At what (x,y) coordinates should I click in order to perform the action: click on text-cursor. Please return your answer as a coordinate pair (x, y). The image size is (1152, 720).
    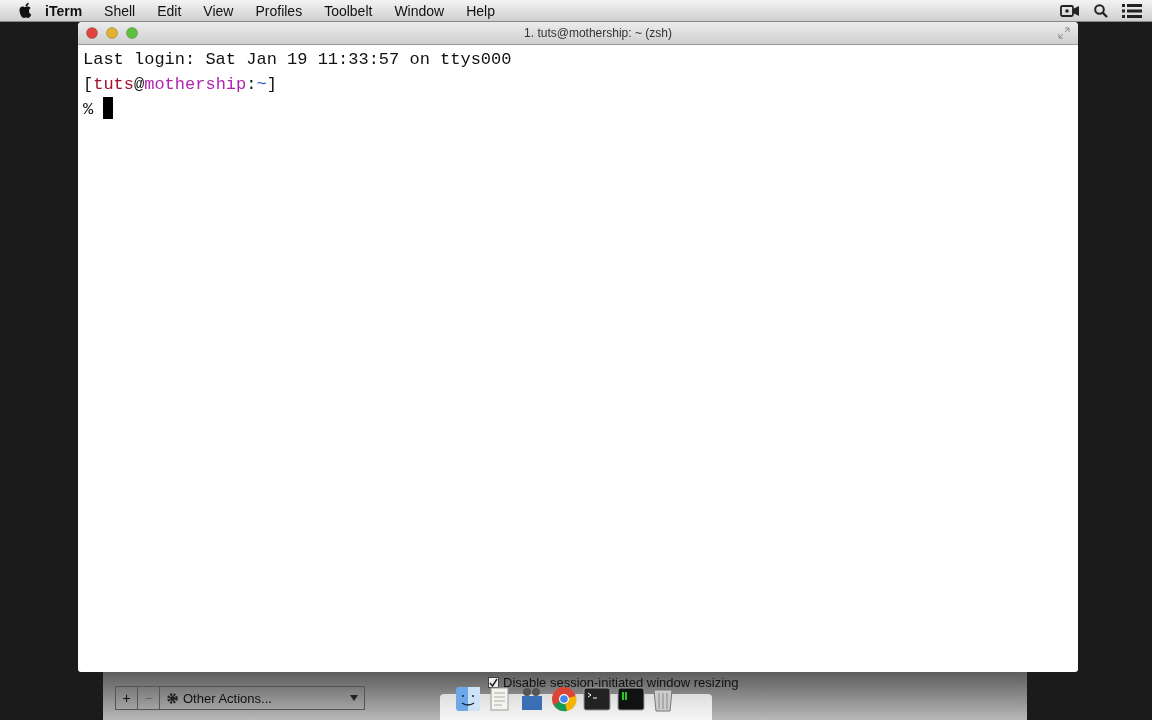
    Looking at the image, I should click on (108, 108).